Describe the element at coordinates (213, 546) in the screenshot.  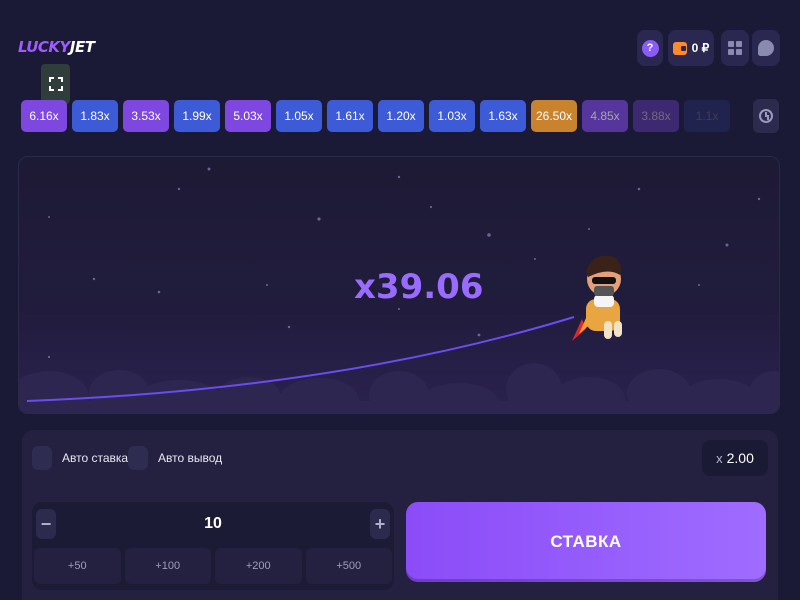
I see `stake-controls: − 10 + +50 +100 +200 +500` at that location.